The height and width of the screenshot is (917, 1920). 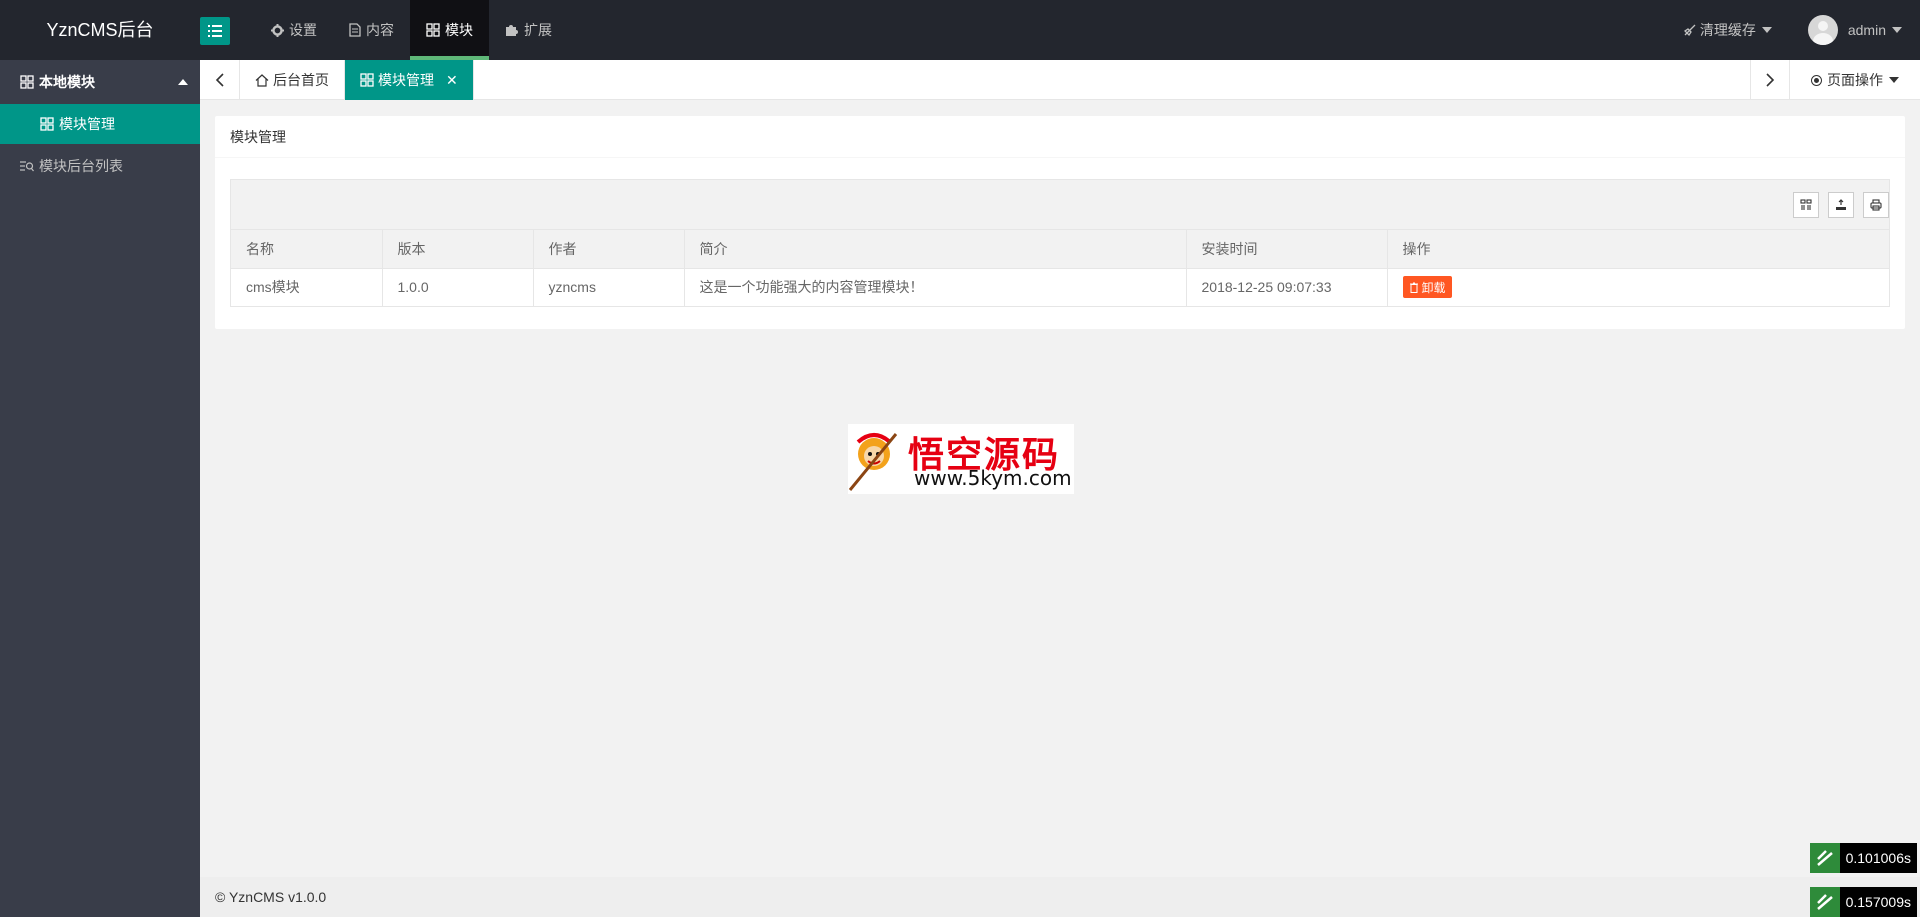 What do you see at coordinates (1060, 80) in the screenshot?
I see `tabs-bar: 后台首页 模块管理 ✕ 页面操作` at bounding box center [1060, 80].